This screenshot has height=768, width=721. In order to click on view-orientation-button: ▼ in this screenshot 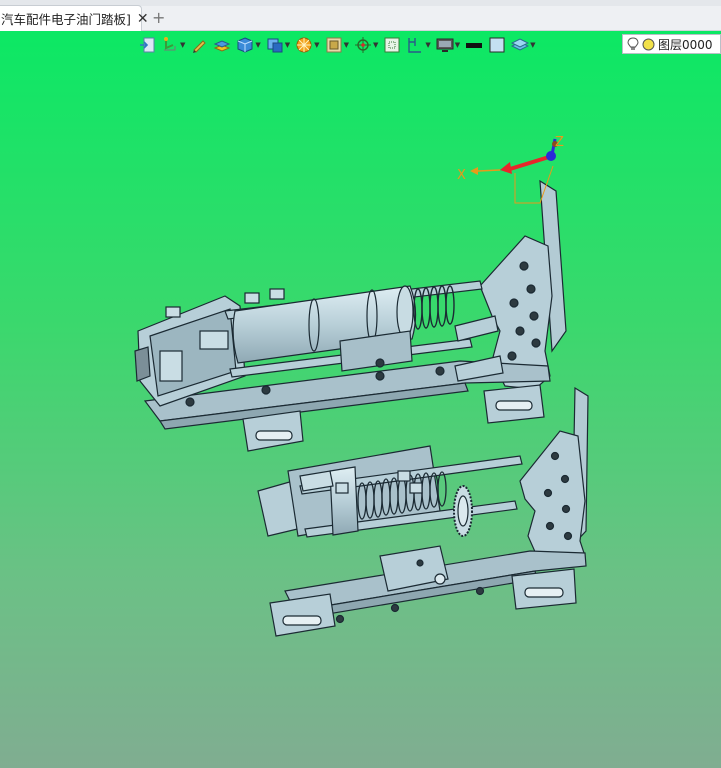, I will do `click(278, 45)`.